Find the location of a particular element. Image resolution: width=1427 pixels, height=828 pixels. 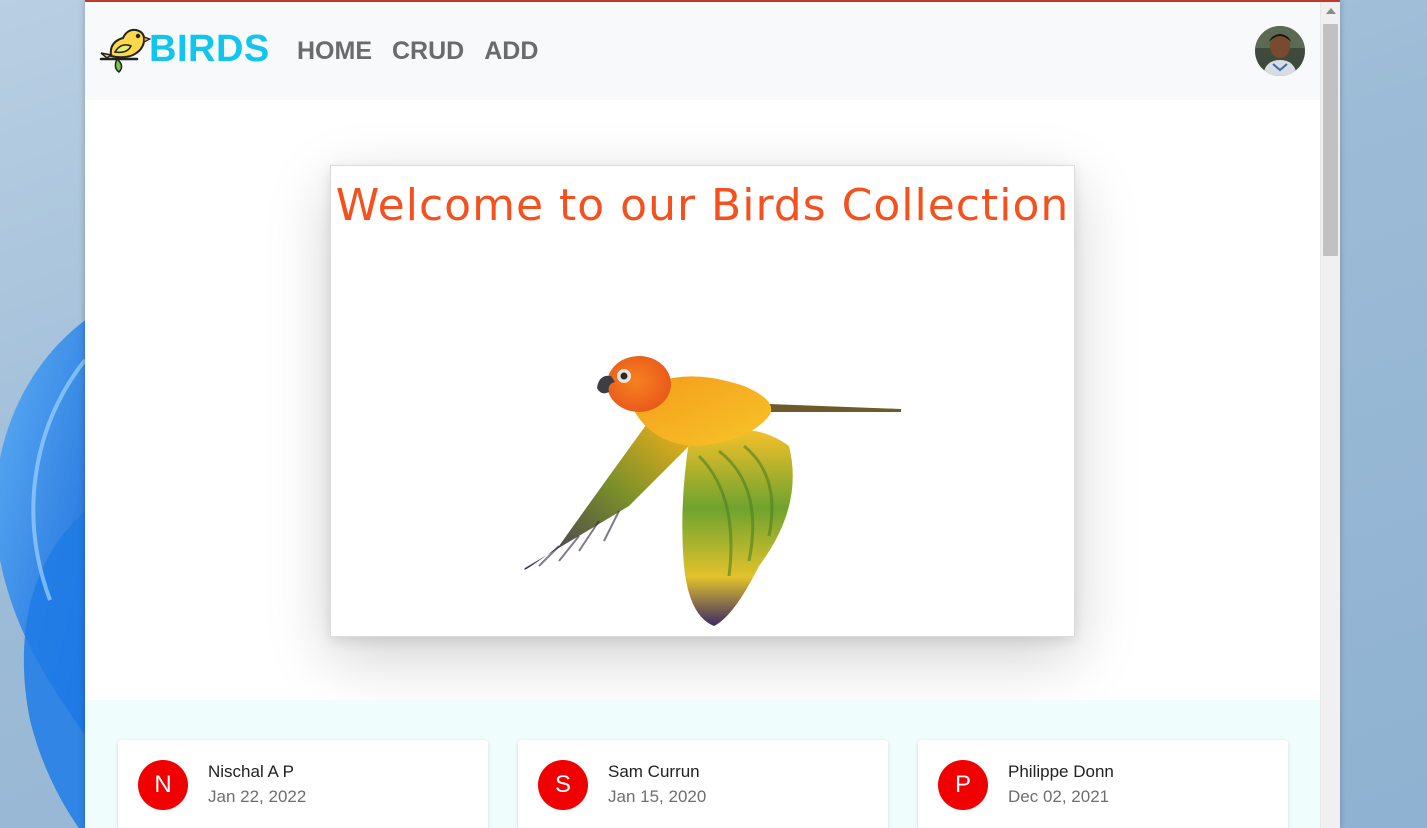

nav-links: HOME CRUD ADD is located at coordinates (417, 51).